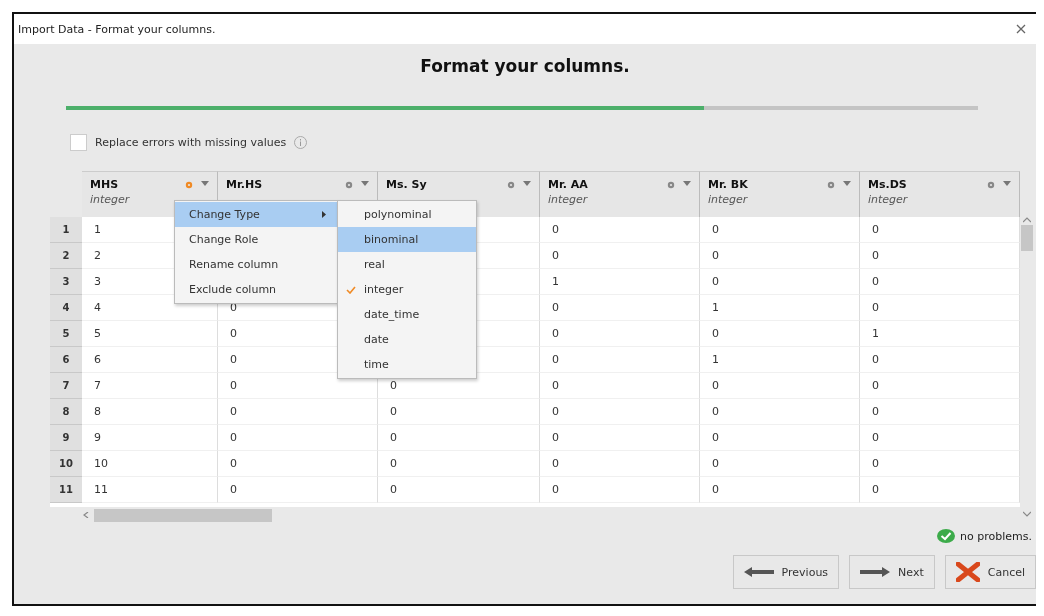 Image resolution: width=1044 pixels, height=616 pixels. Describe the element at coordinates (66, 412) in the screenshot. I see `row-number: 8` at that location.